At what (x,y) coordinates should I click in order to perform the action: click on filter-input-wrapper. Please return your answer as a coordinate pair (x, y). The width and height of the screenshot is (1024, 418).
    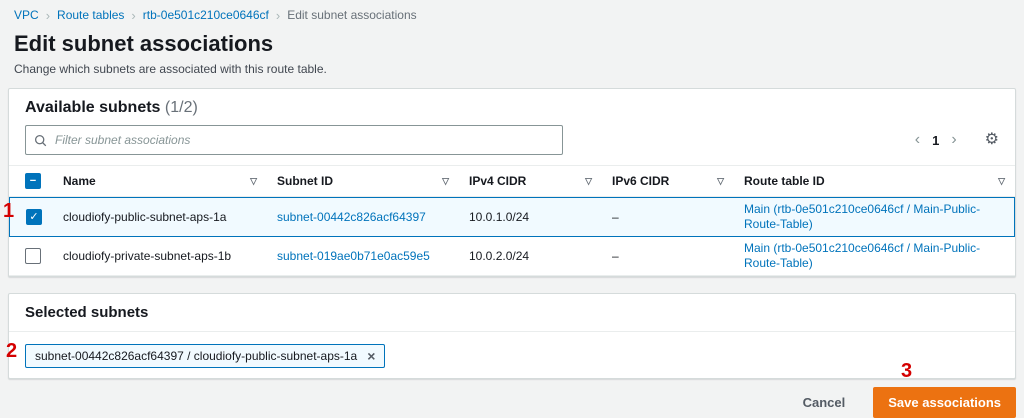
    Looking at the image, I should click on (294, 140).